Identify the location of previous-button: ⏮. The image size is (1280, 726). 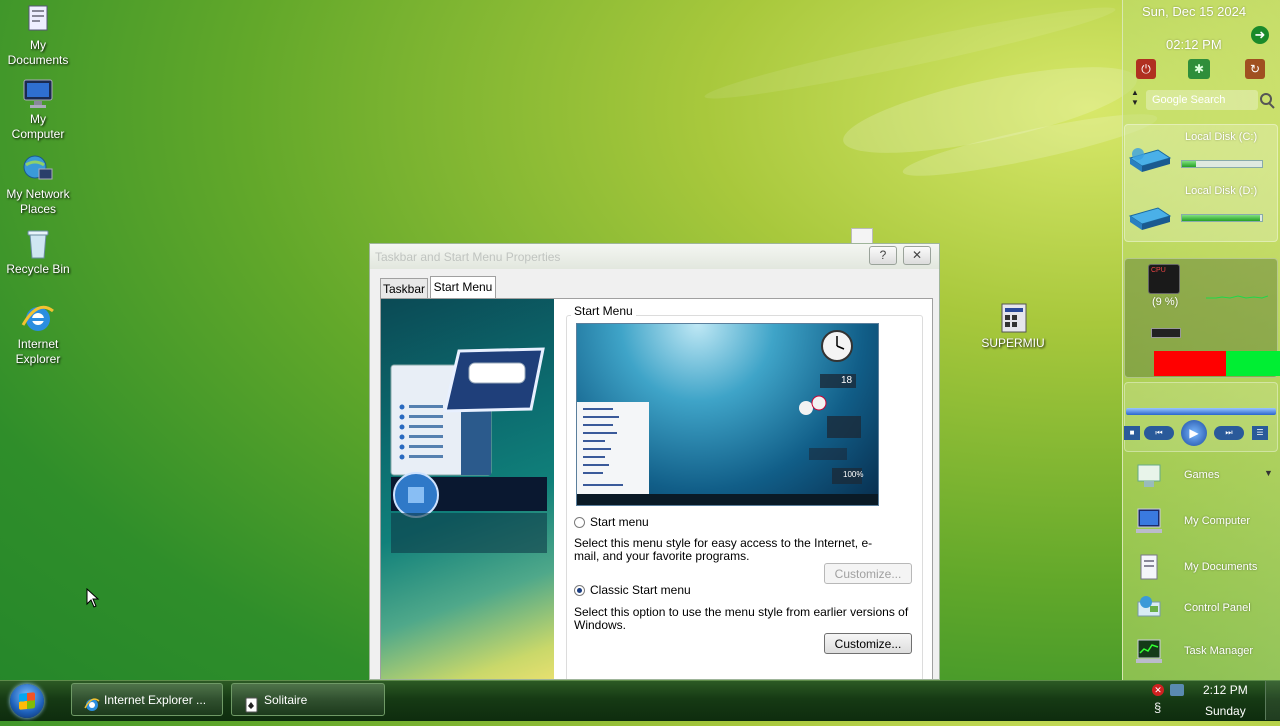
(1159, 433).